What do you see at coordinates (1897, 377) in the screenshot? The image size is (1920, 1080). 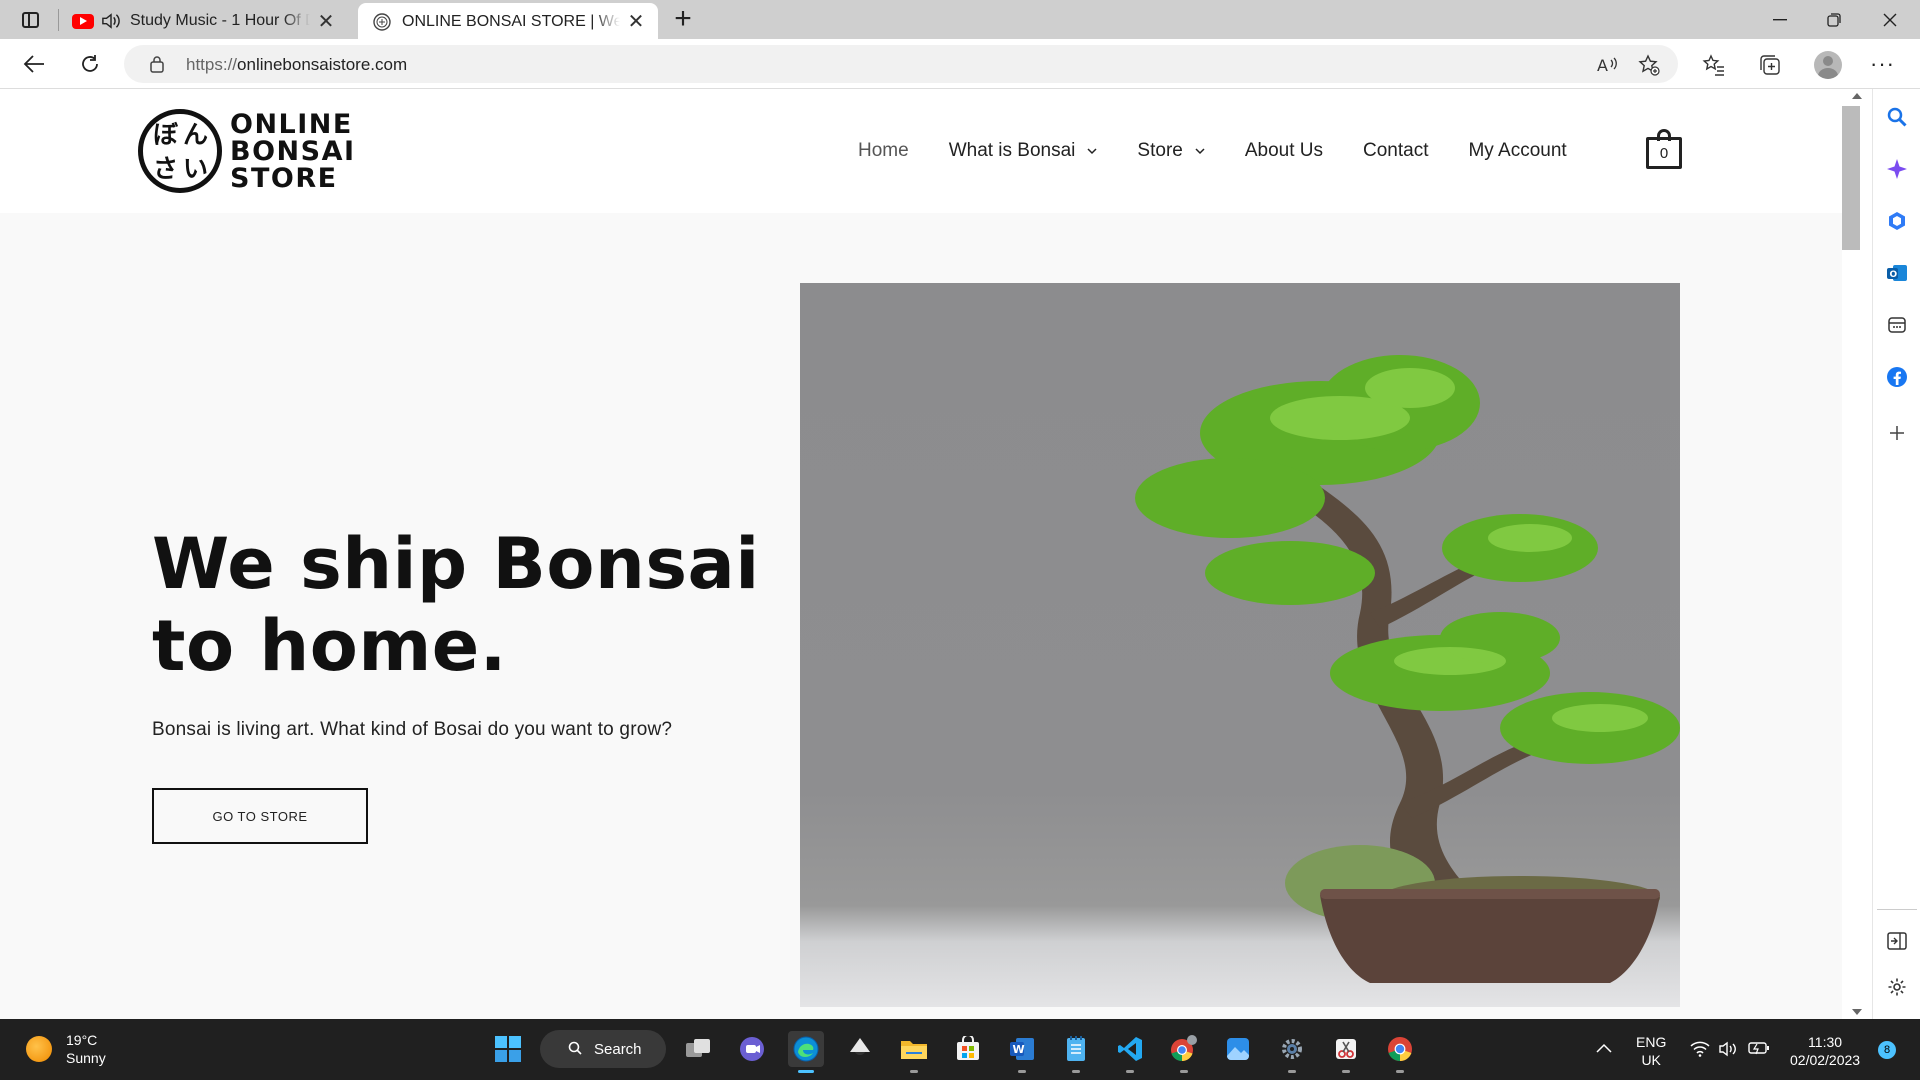 I see `facebook-icon` at bounding box center [1897, 377].